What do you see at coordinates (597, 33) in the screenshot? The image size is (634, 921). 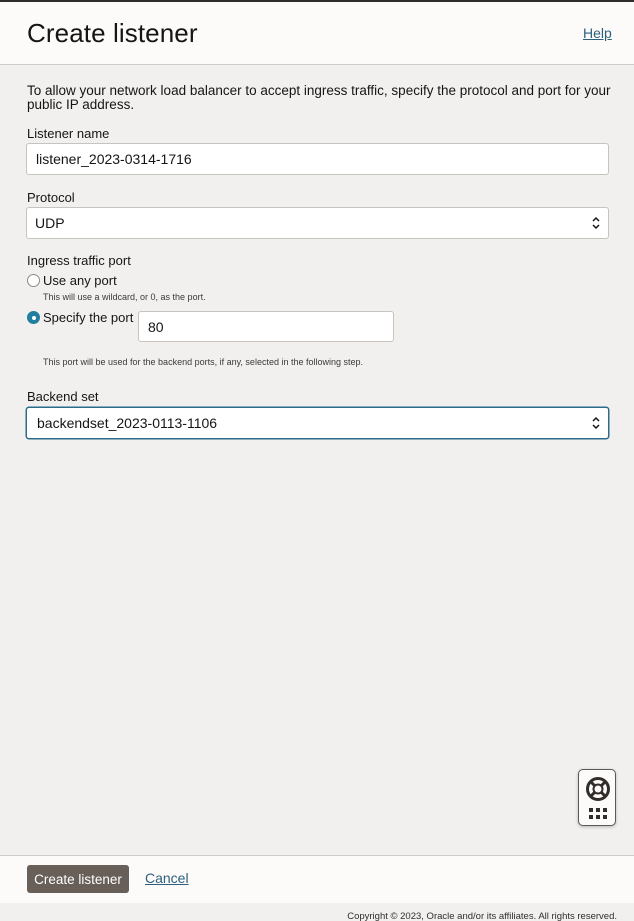 I see `help-link: Help` at bounding box center [597, 33].